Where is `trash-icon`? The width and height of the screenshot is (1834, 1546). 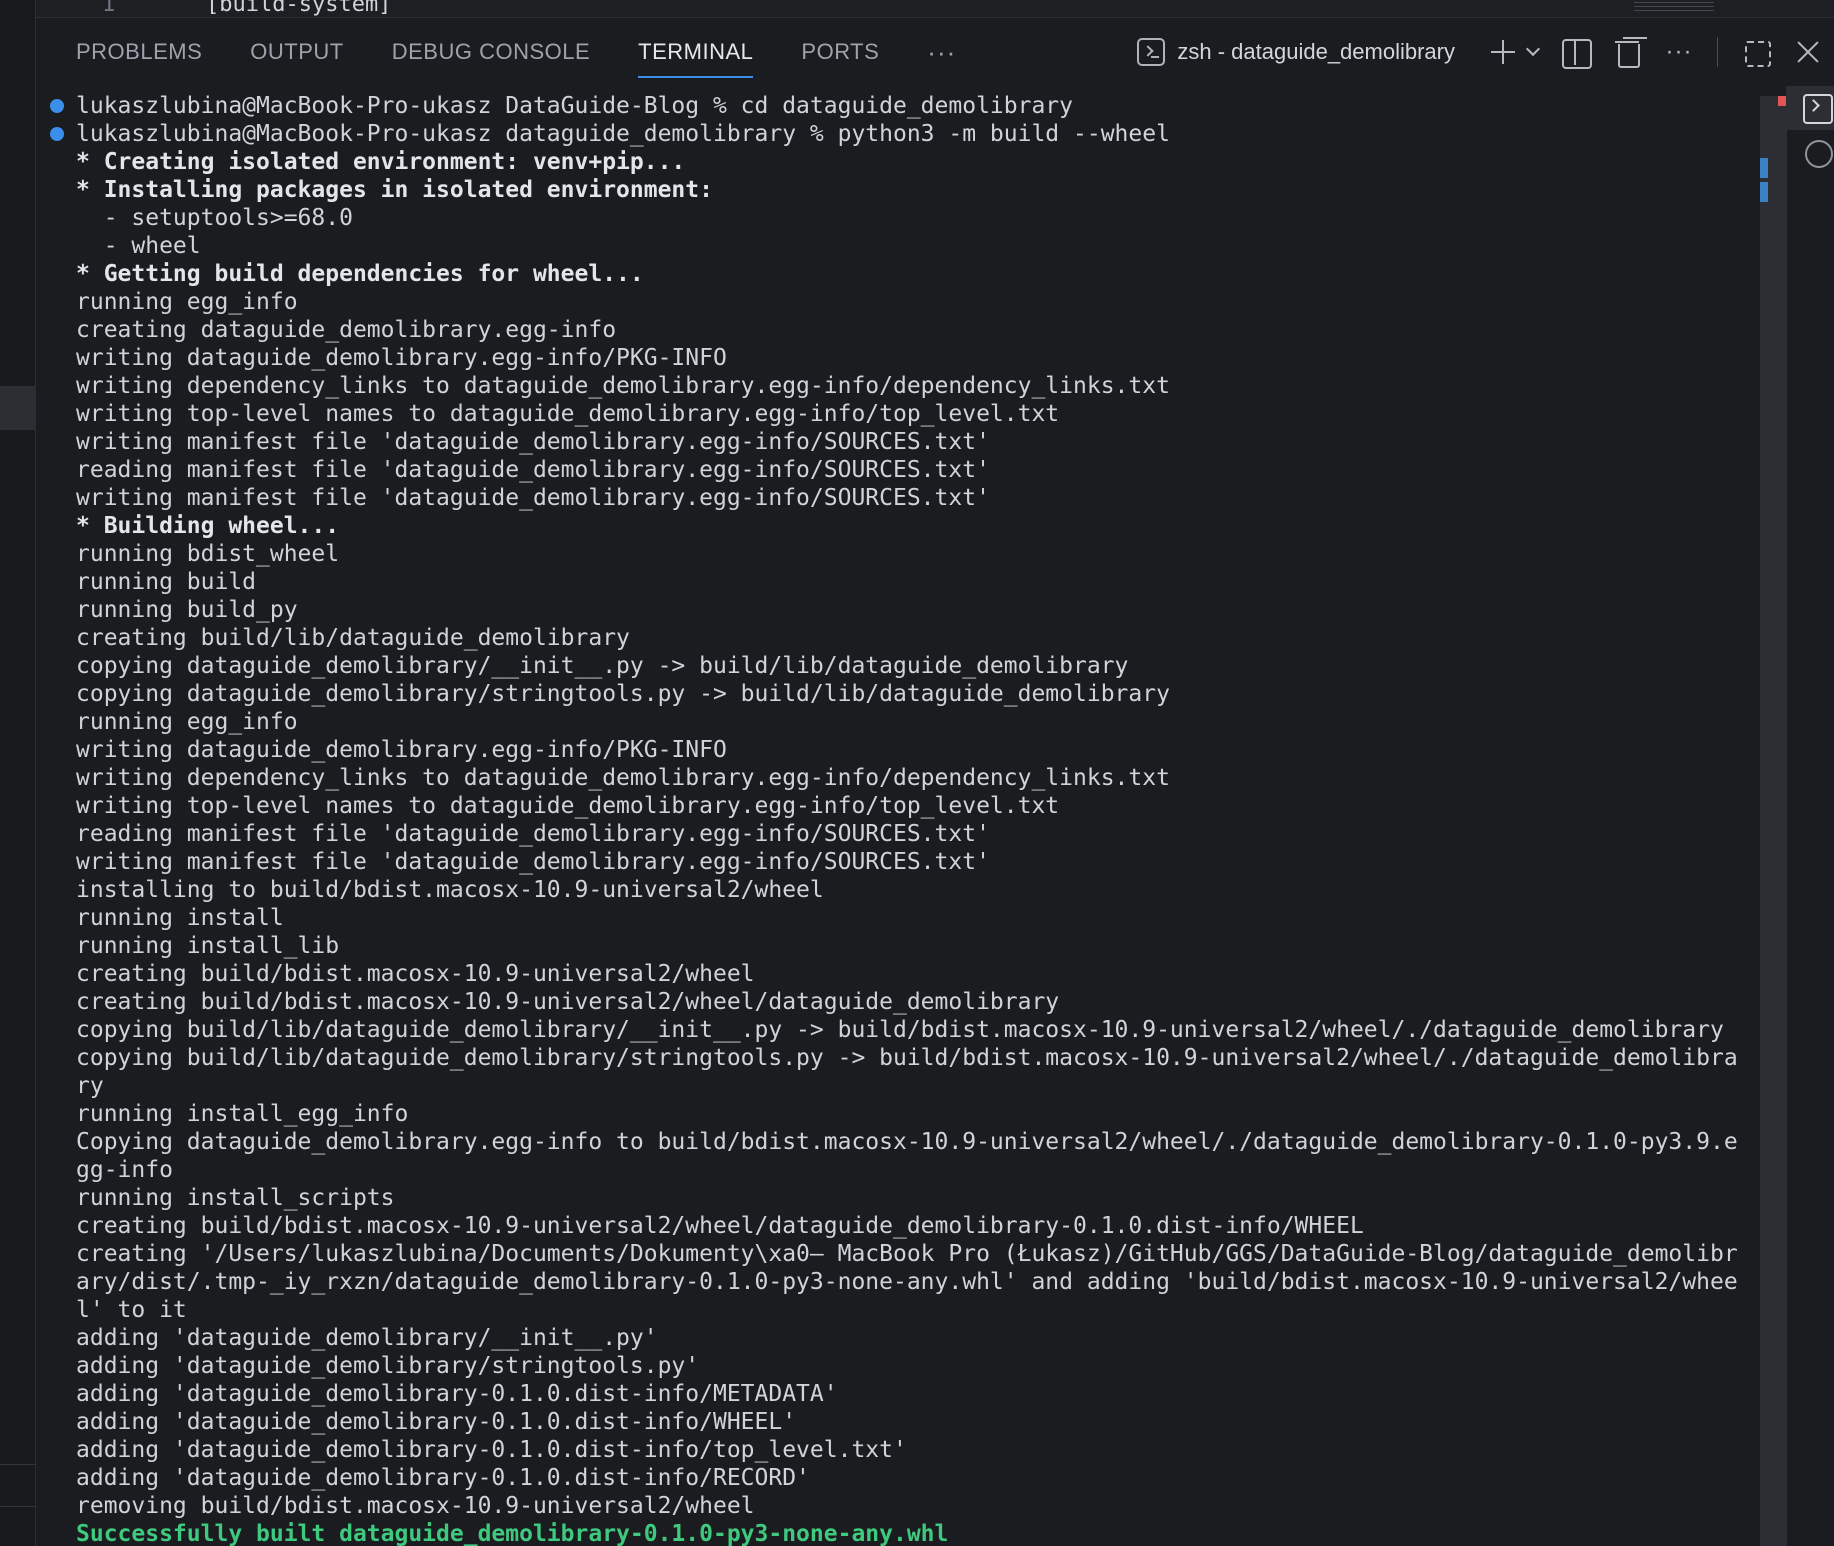
trash-icon is located at coordinates (1627, 52).